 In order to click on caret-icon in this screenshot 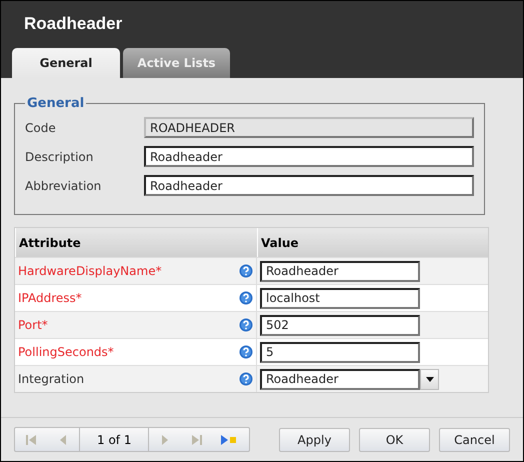, I will do `click(430, 379)`.